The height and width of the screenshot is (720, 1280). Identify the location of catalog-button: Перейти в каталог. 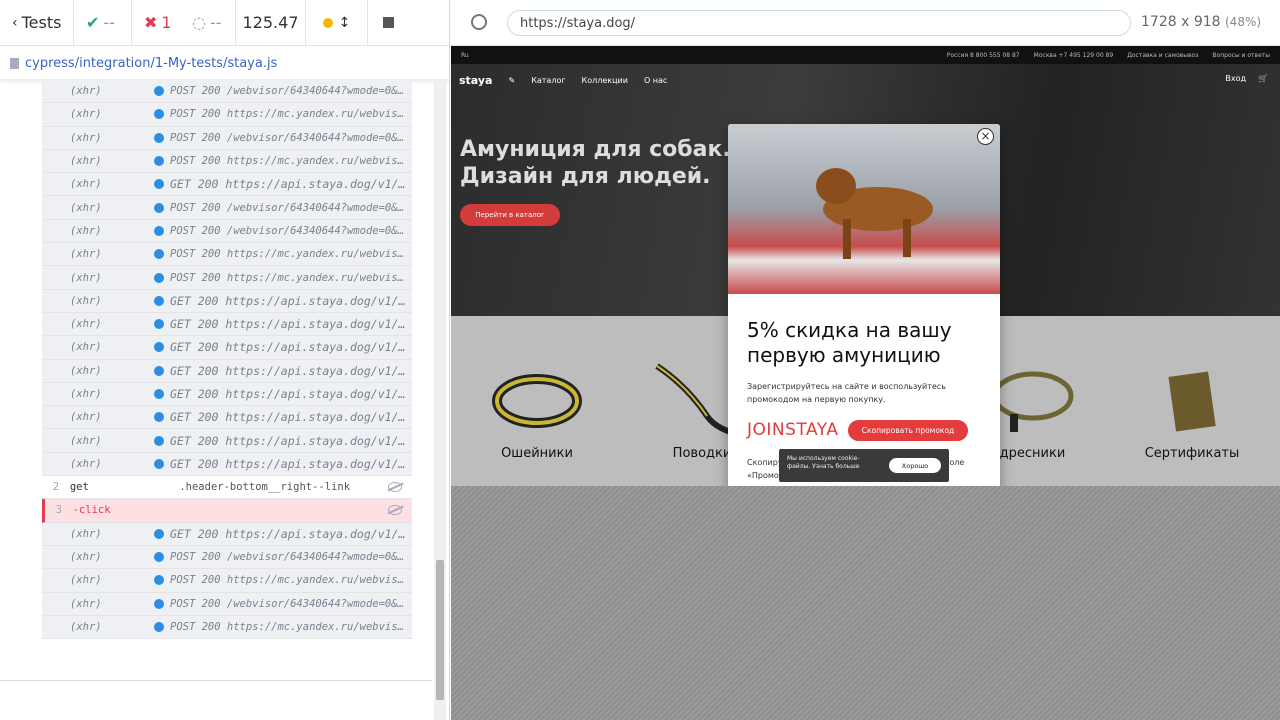
(510, 215).